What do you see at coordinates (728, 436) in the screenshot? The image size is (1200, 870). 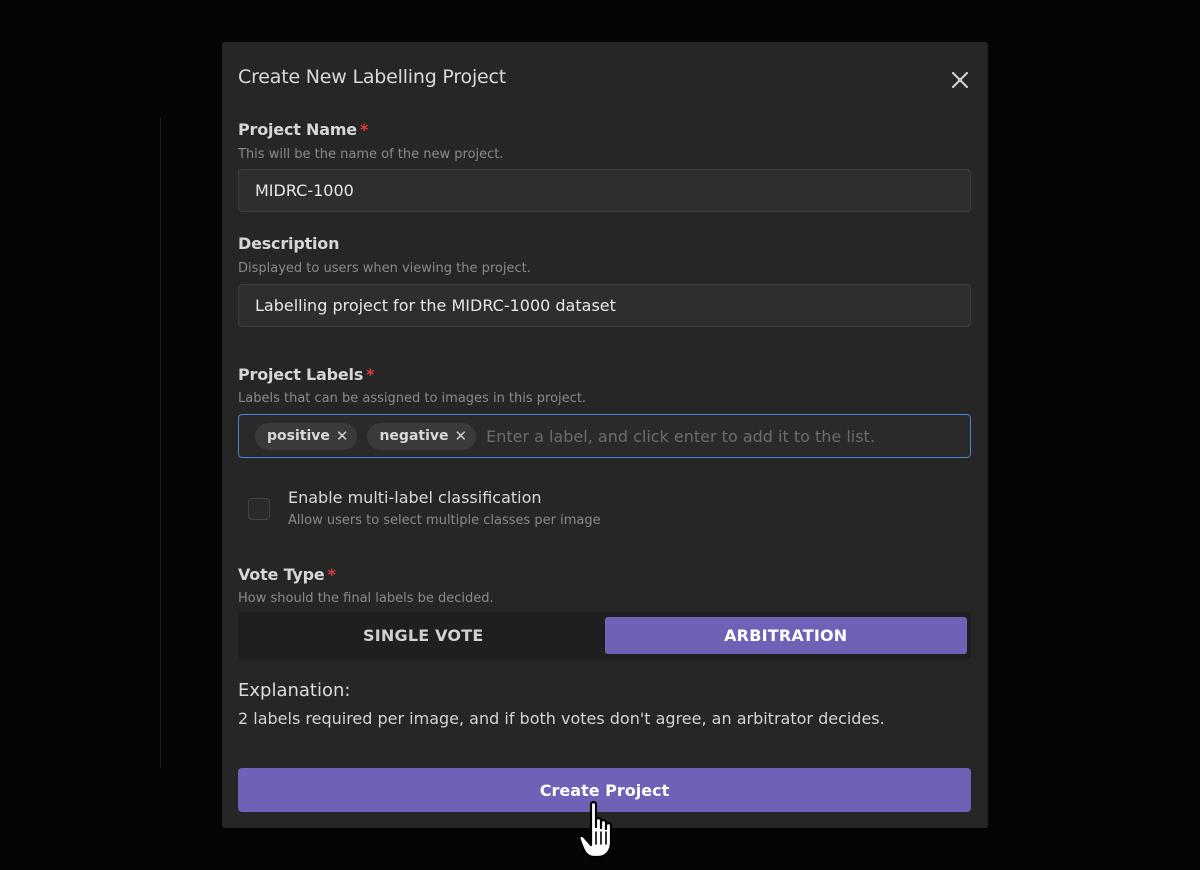 I see `label-entry-field` at bounding box center [728, 436].